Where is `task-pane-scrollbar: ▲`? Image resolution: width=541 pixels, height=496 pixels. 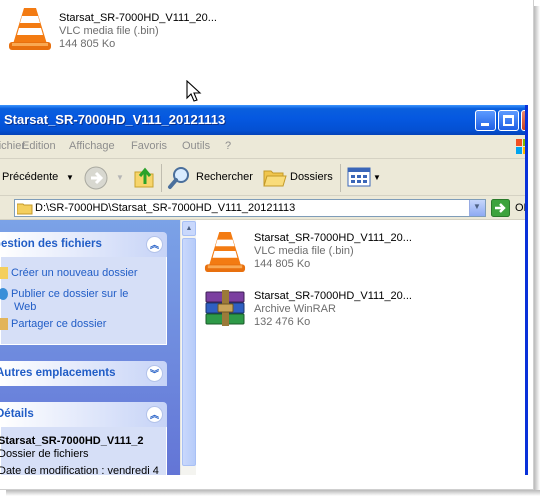
task-pane-scrollbar: ▲ is located at coordinates (188, 347).